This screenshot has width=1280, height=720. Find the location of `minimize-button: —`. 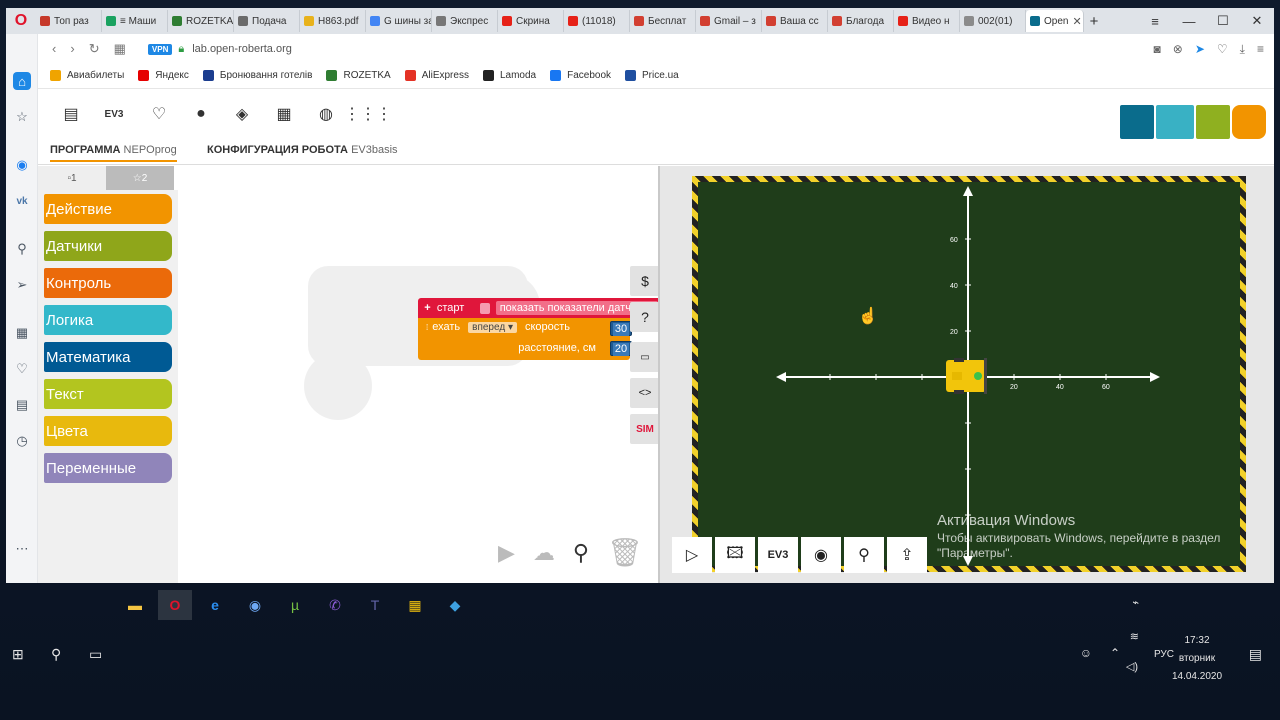

minimize-button: — is located at coordinates (1189, 21).